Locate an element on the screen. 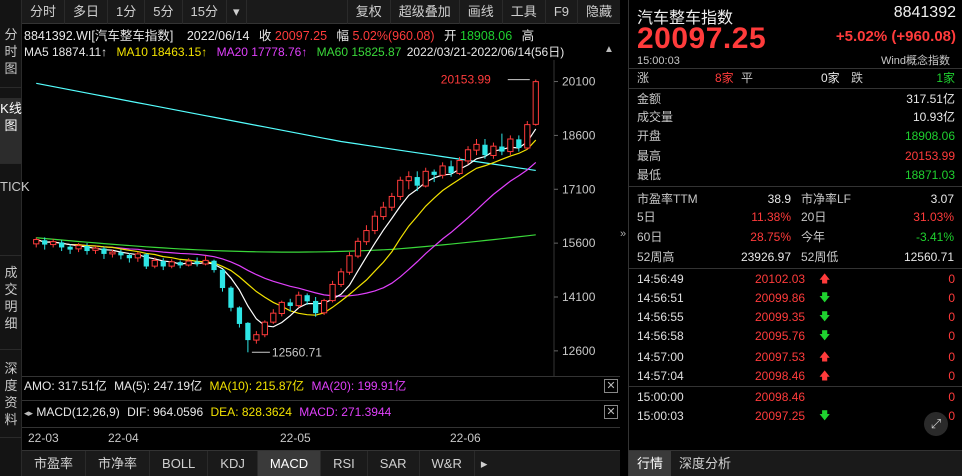  long-ma-line is located at coordinates (286, 127).